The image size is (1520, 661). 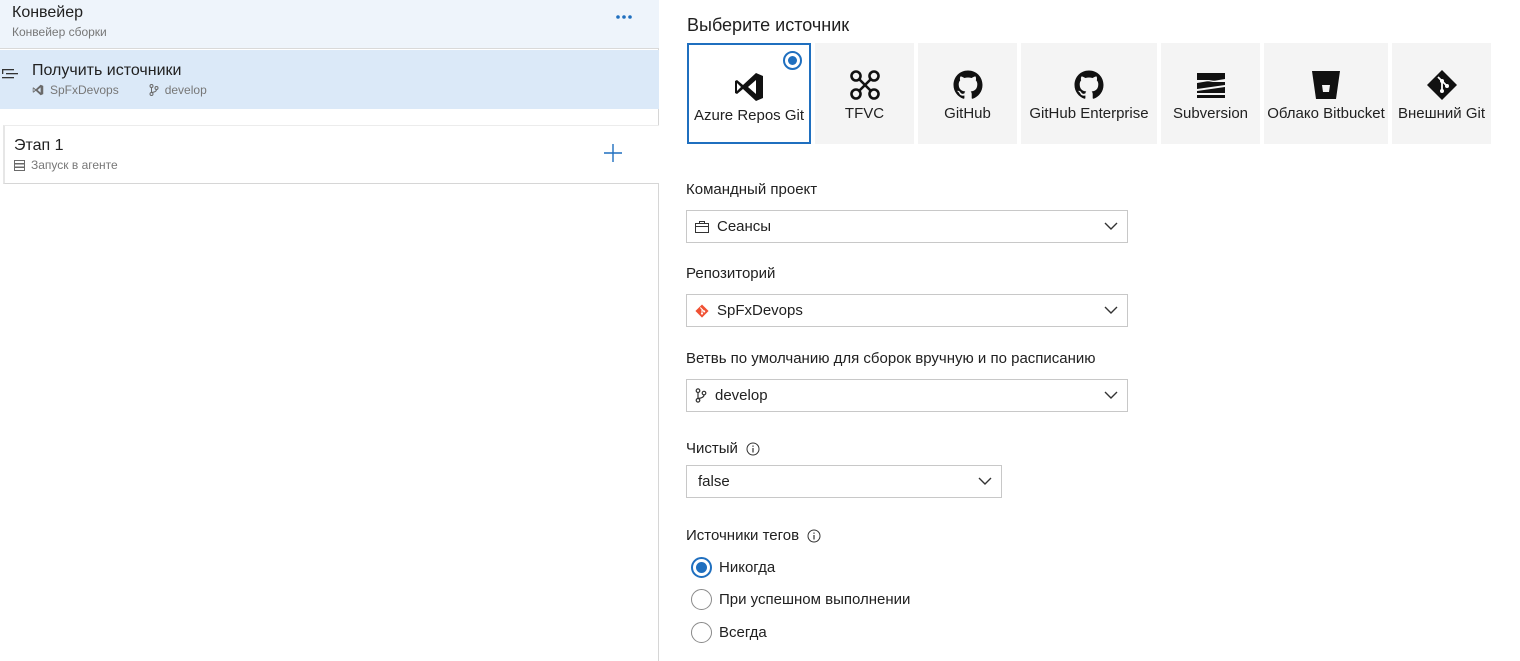 I want to click on radio-label: При успешном выполнении, so click(x=815, y=599).